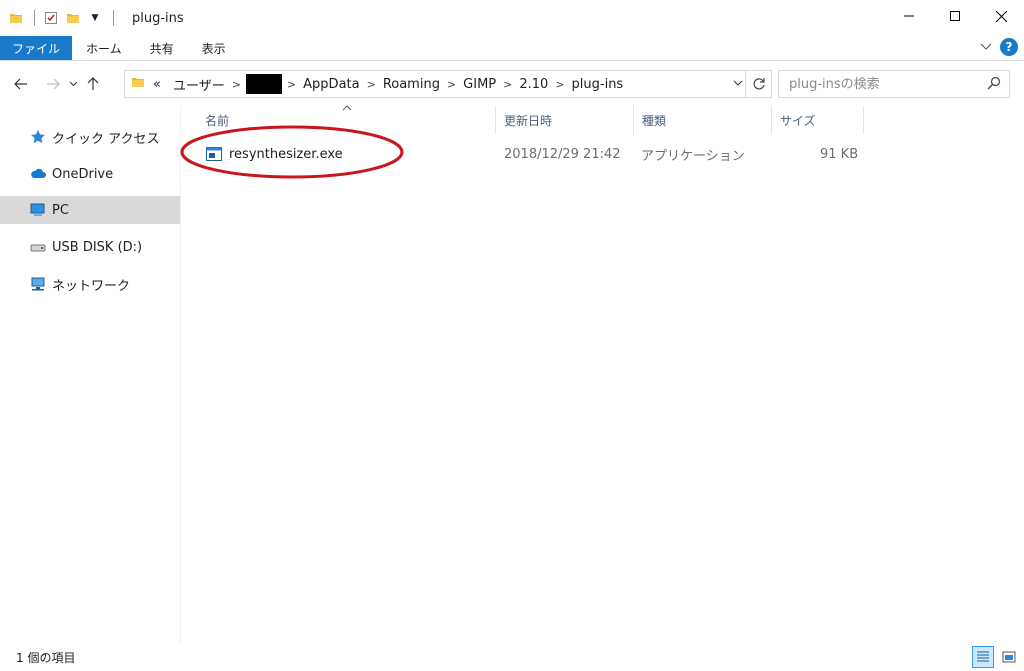 This screenshot has height=671, width=1024. Describe the element at coordinates (909, 16) in the screenshot. I see `minimize-button` at that location.